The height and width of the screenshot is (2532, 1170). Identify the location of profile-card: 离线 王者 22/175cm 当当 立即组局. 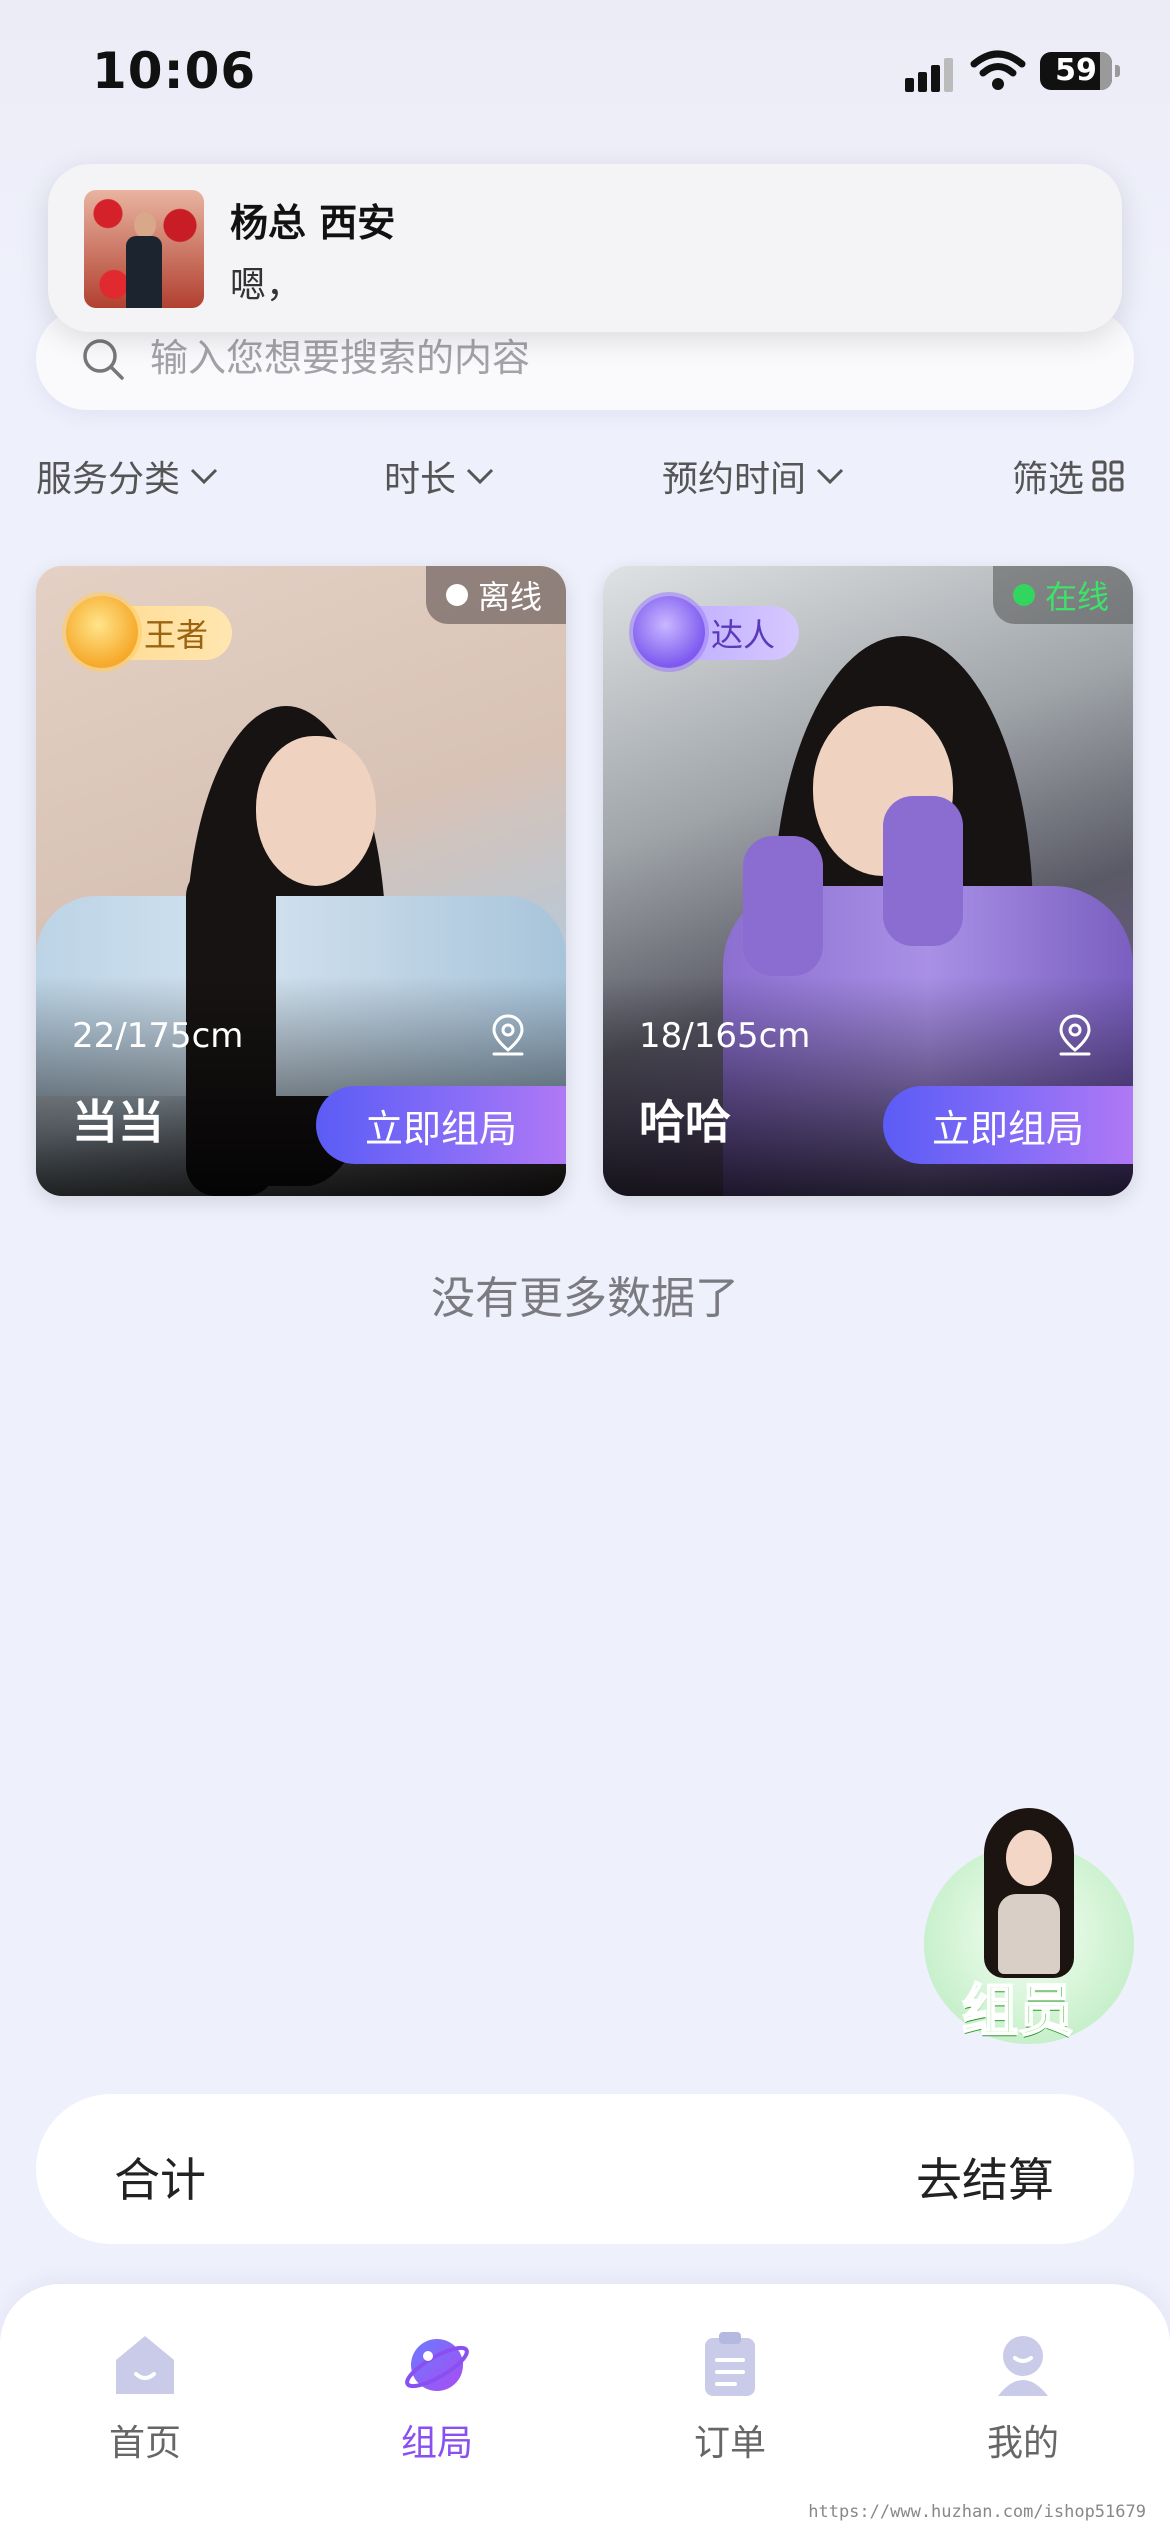
(301, 881).